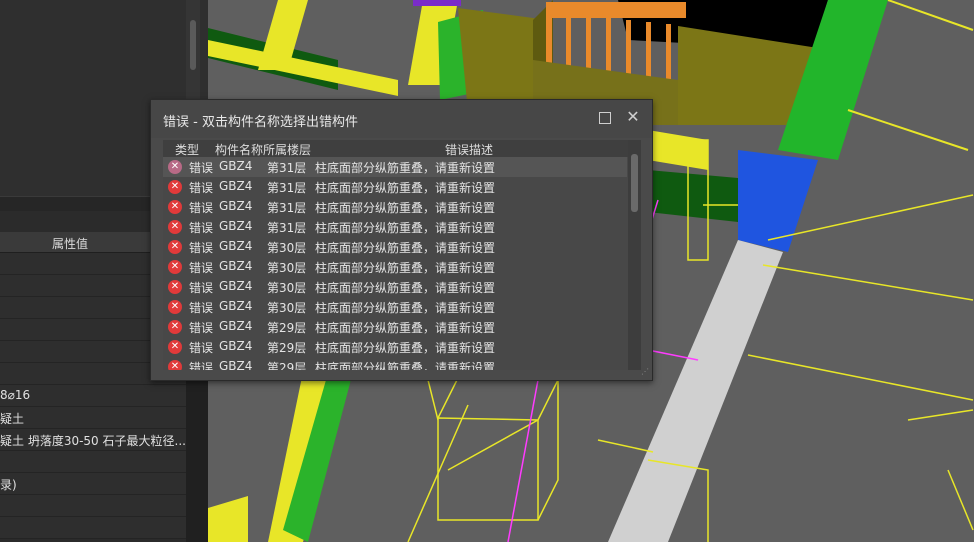 The height and width of the screenshot is (542, 974). I want to click on error-list-scrollbar, so click(634, 255).